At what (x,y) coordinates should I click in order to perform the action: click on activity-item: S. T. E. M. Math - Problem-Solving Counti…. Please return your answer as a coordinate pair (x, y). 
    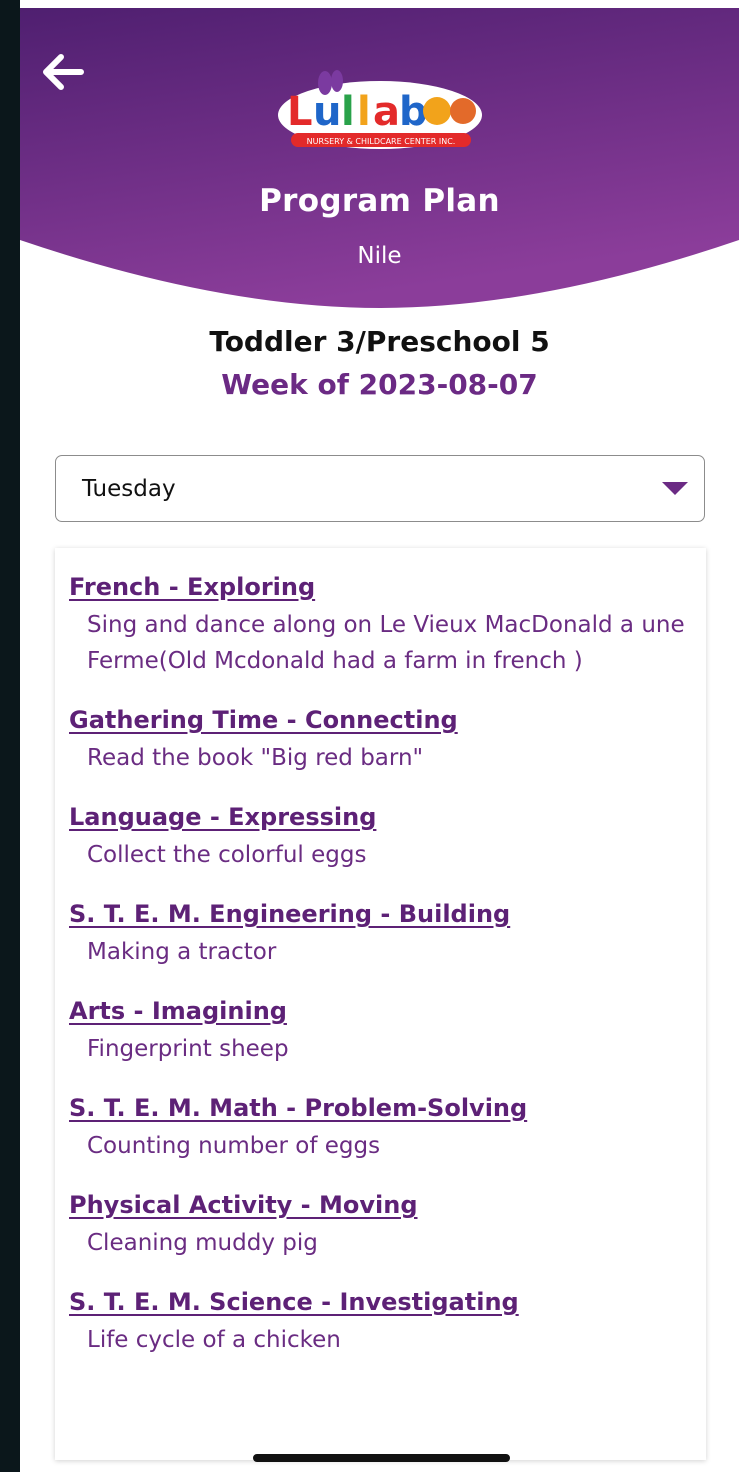
    Looking at the image, I should click on (380, 1127).